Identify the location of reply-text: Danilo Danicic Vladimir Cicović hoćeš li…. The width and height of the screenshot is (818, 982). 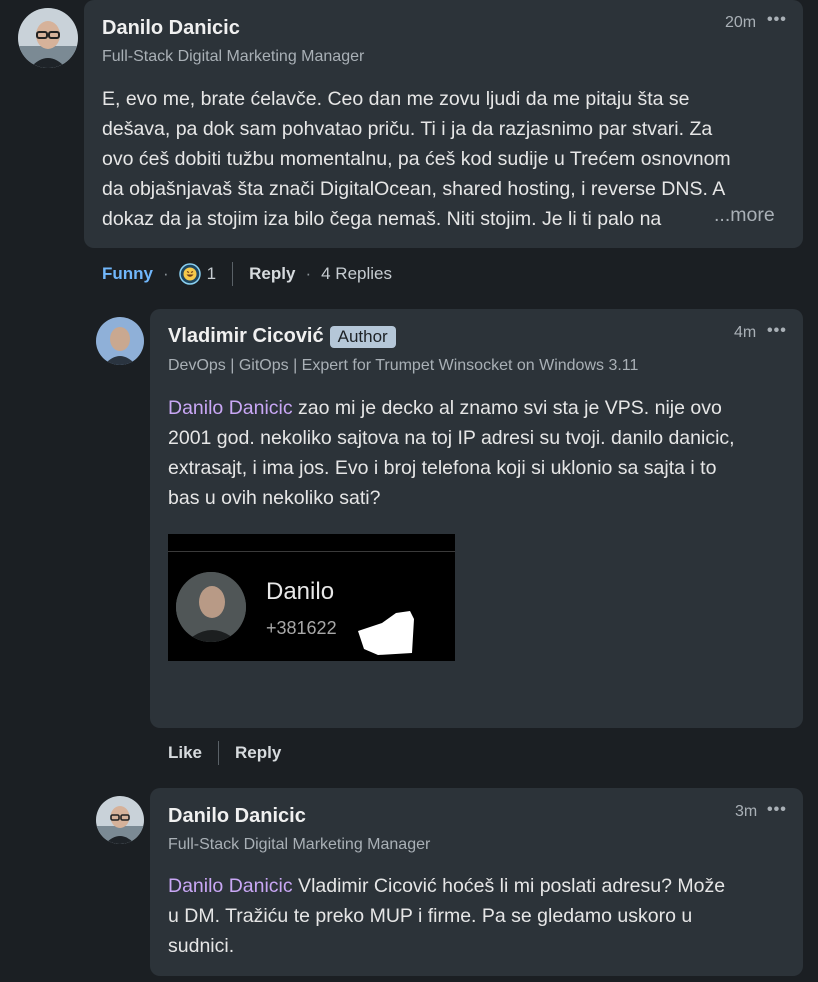
(480, 916).